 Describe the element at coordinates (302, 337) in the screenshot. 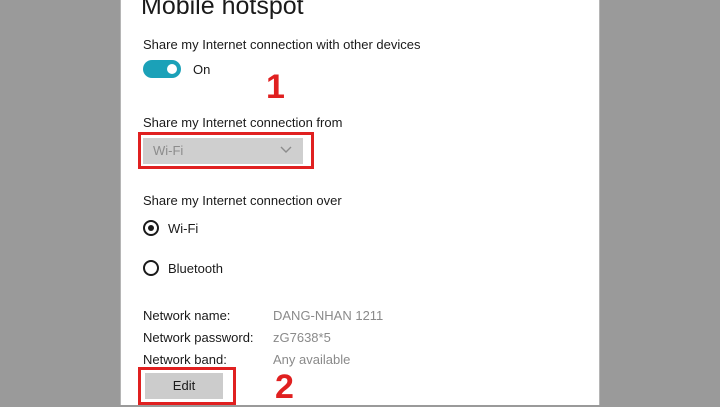

I see `network-password-value: zG7638*5` at that location.